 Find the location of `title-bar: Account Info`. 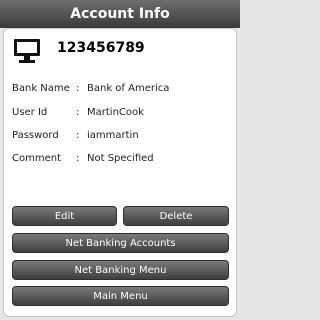

title-bar: Account Info is located at coordinates (120, 14).